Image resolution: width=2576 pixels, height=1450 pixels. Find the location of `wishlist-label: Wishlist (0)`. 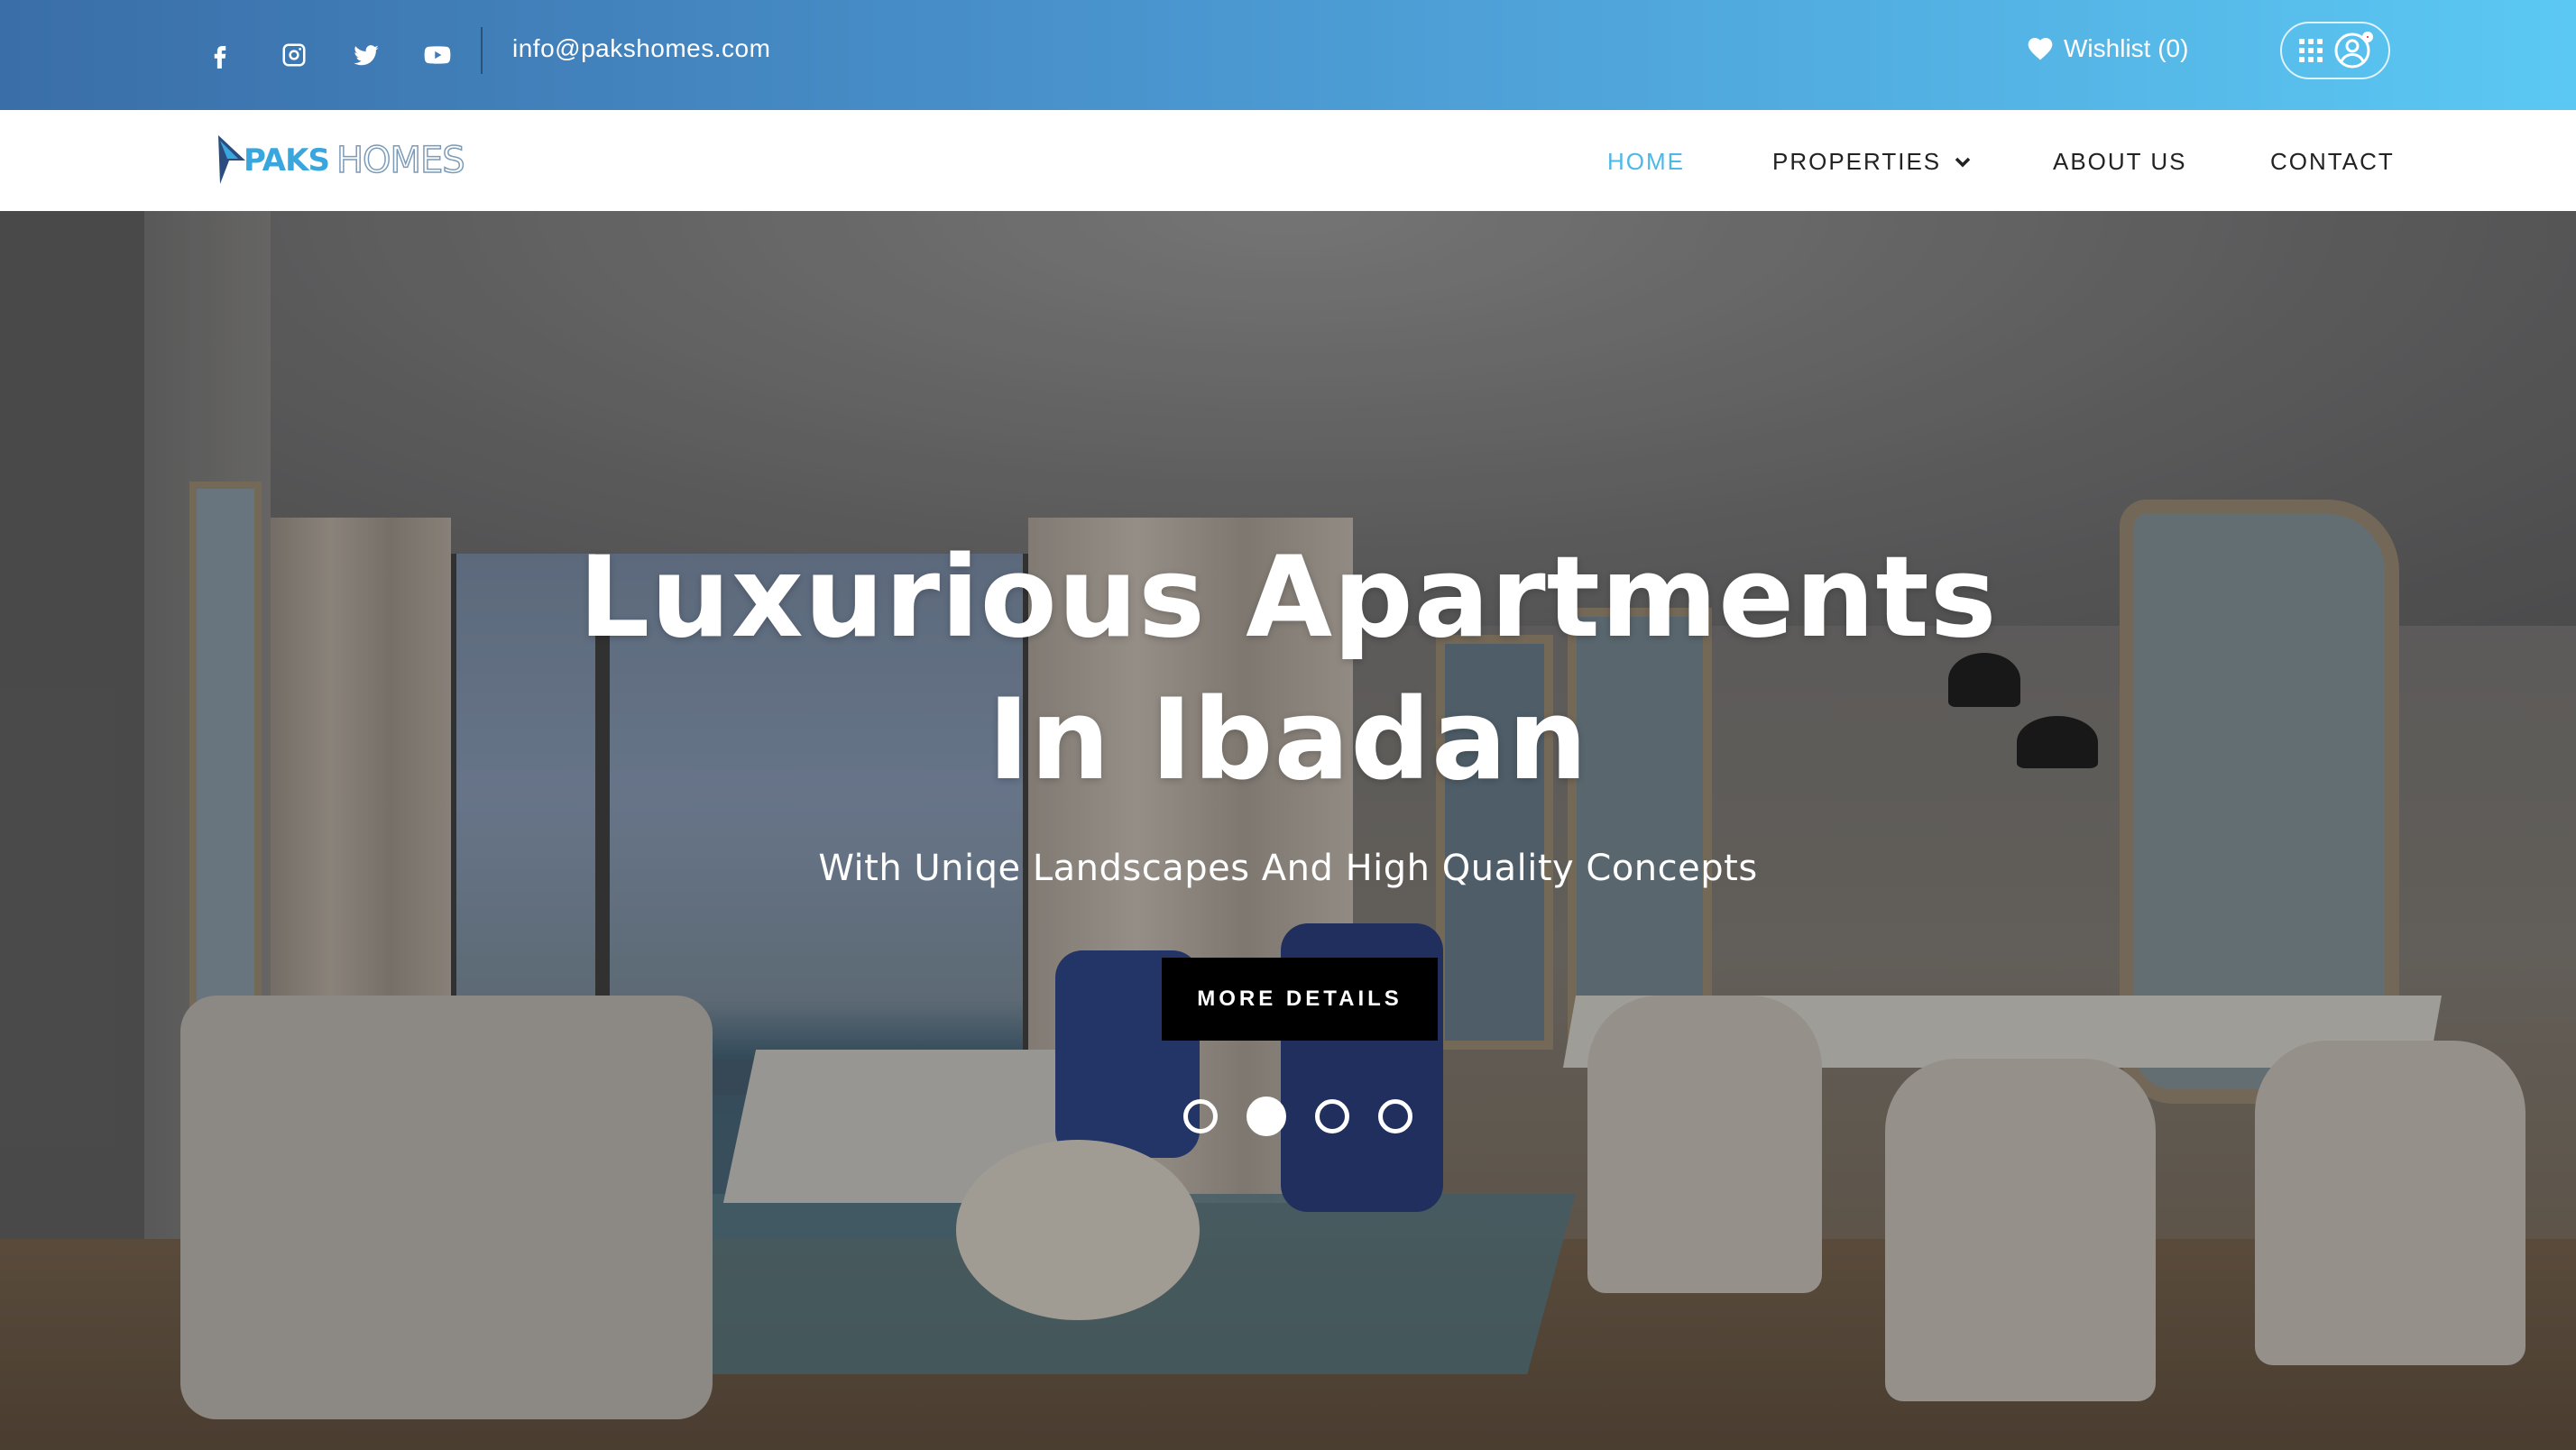

wishlist-label: Wishlist (0) is located at coordinates (2126, 48).